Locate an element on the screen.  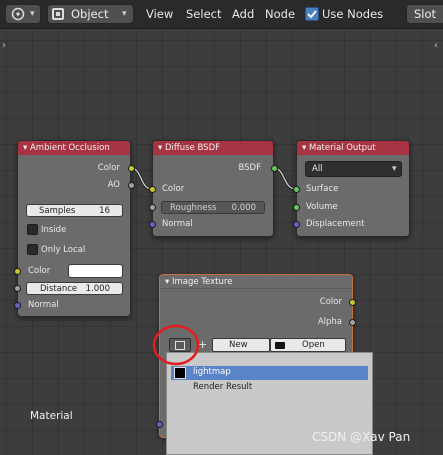
material-output-title: Material Output is located at coordinates (342, 148).